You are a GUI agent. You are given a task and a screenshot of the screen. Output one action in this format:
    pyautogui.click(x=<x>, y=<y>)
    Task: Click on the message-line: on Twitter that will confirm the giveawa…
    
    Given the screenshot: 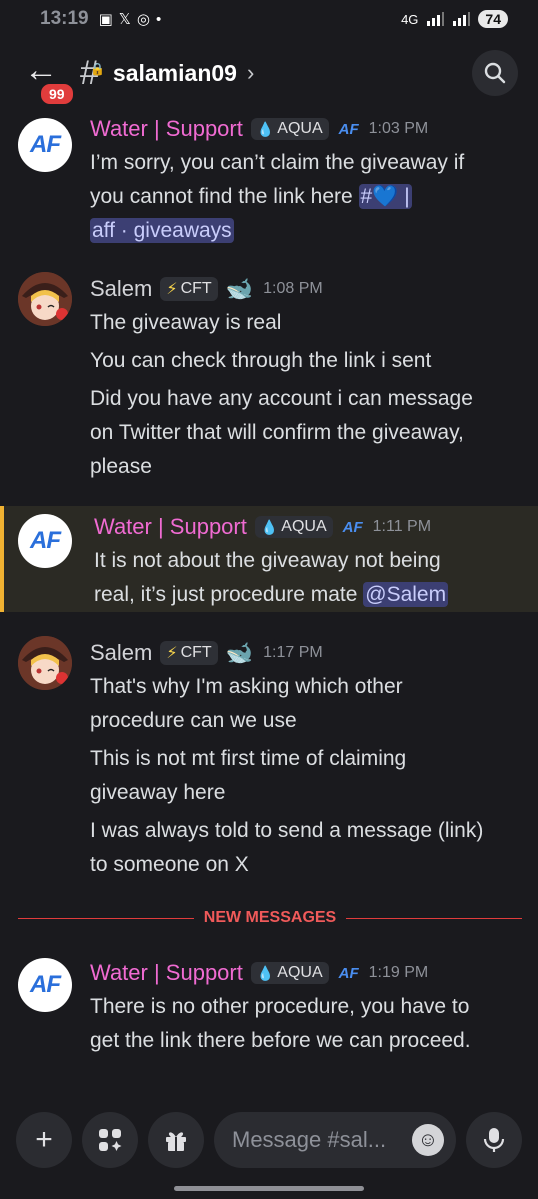 What is the action you would take?
    pyautogui.click(x=277, y=432)
    